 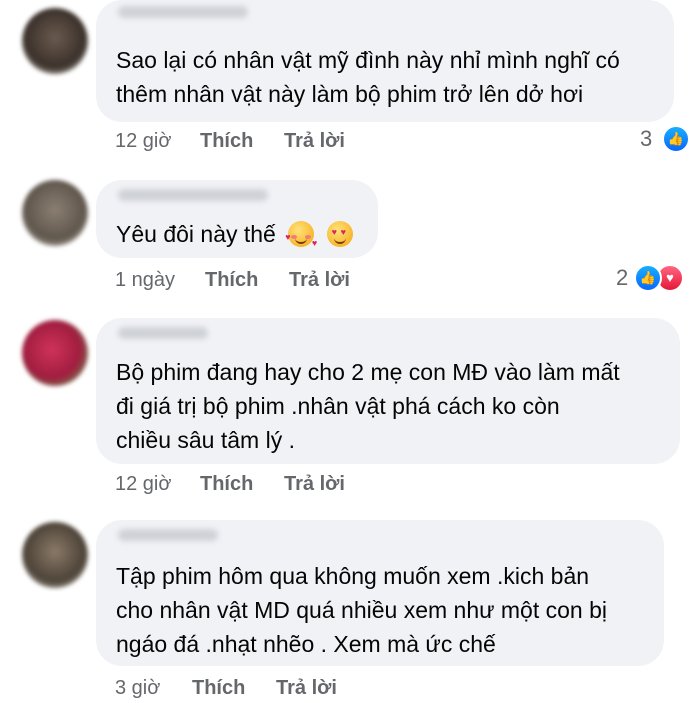 I want to click on comment-text-line: Yêu đôi này thế ♥ ♥ ♥ ♥, so click(x=234, y=234).